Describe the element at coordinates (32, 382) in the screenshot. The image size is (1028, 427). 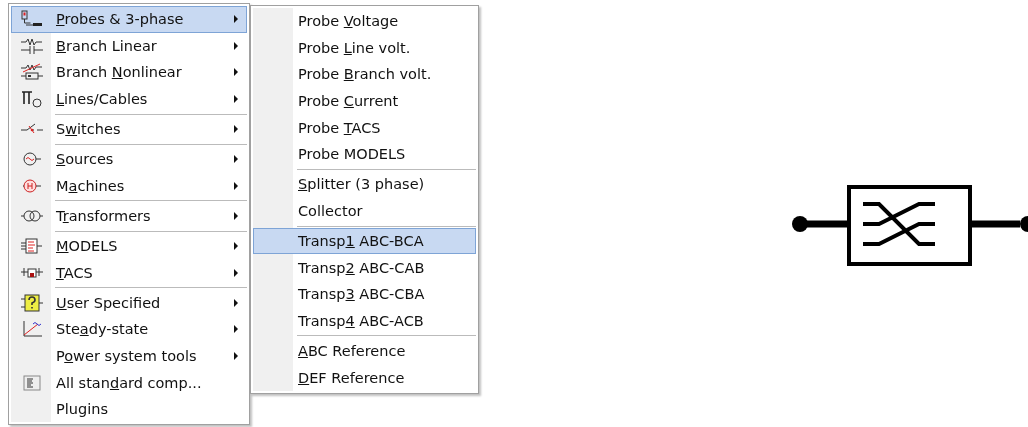
I see `list-icon` at that location.